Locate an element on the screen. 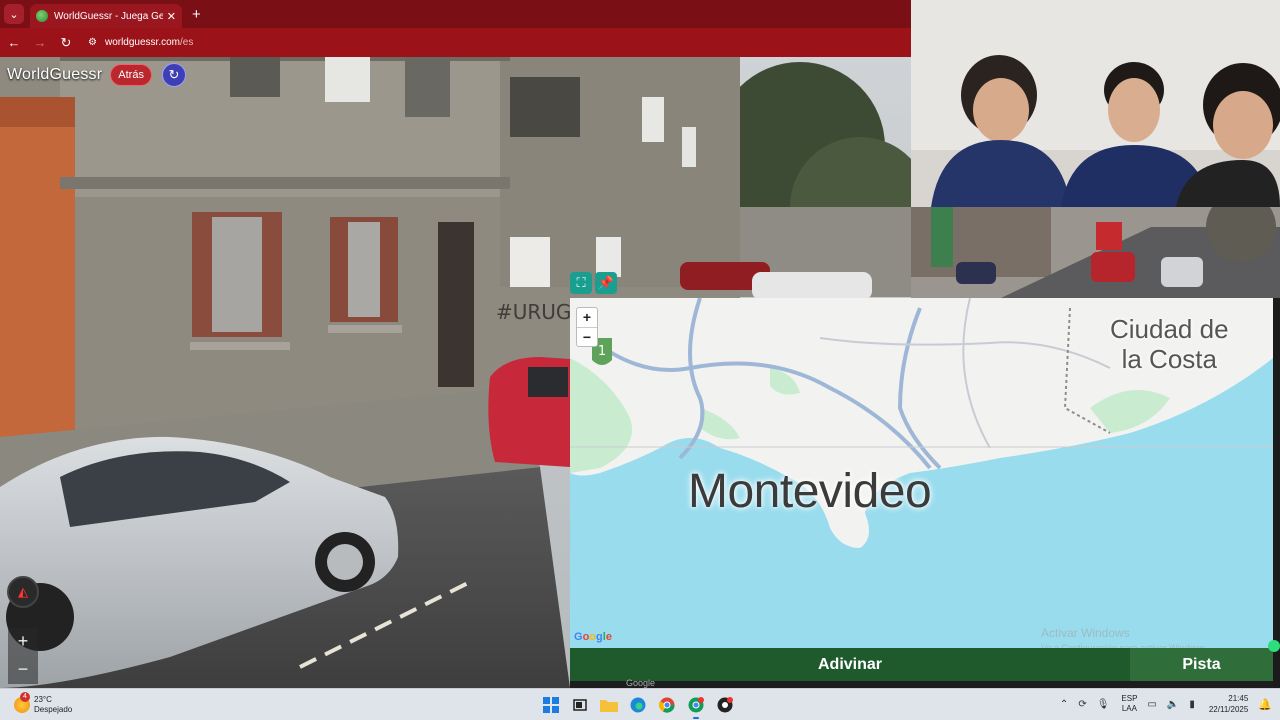 This screenshot has height=720, width=1280. map-zoom-out-button: − is located at coordinates (587, 336).